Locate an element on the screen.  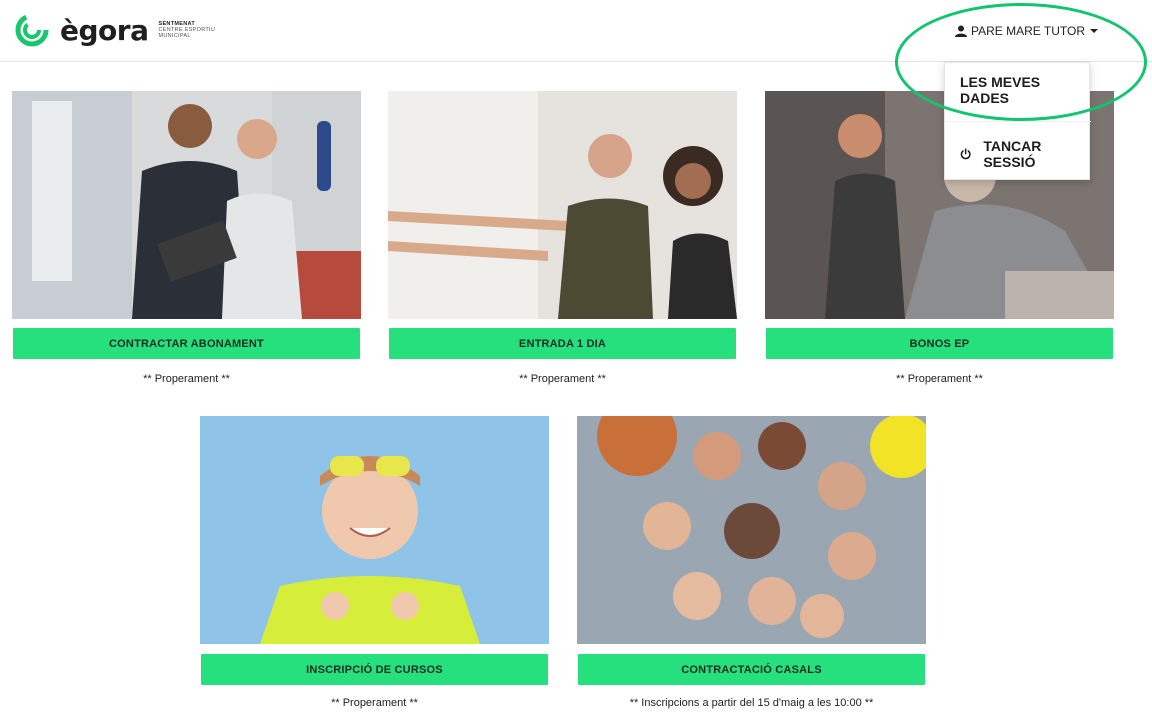
contractacio-casals-button: CONTRACTACIÓ CASALS is located at coordinates (751, 669).